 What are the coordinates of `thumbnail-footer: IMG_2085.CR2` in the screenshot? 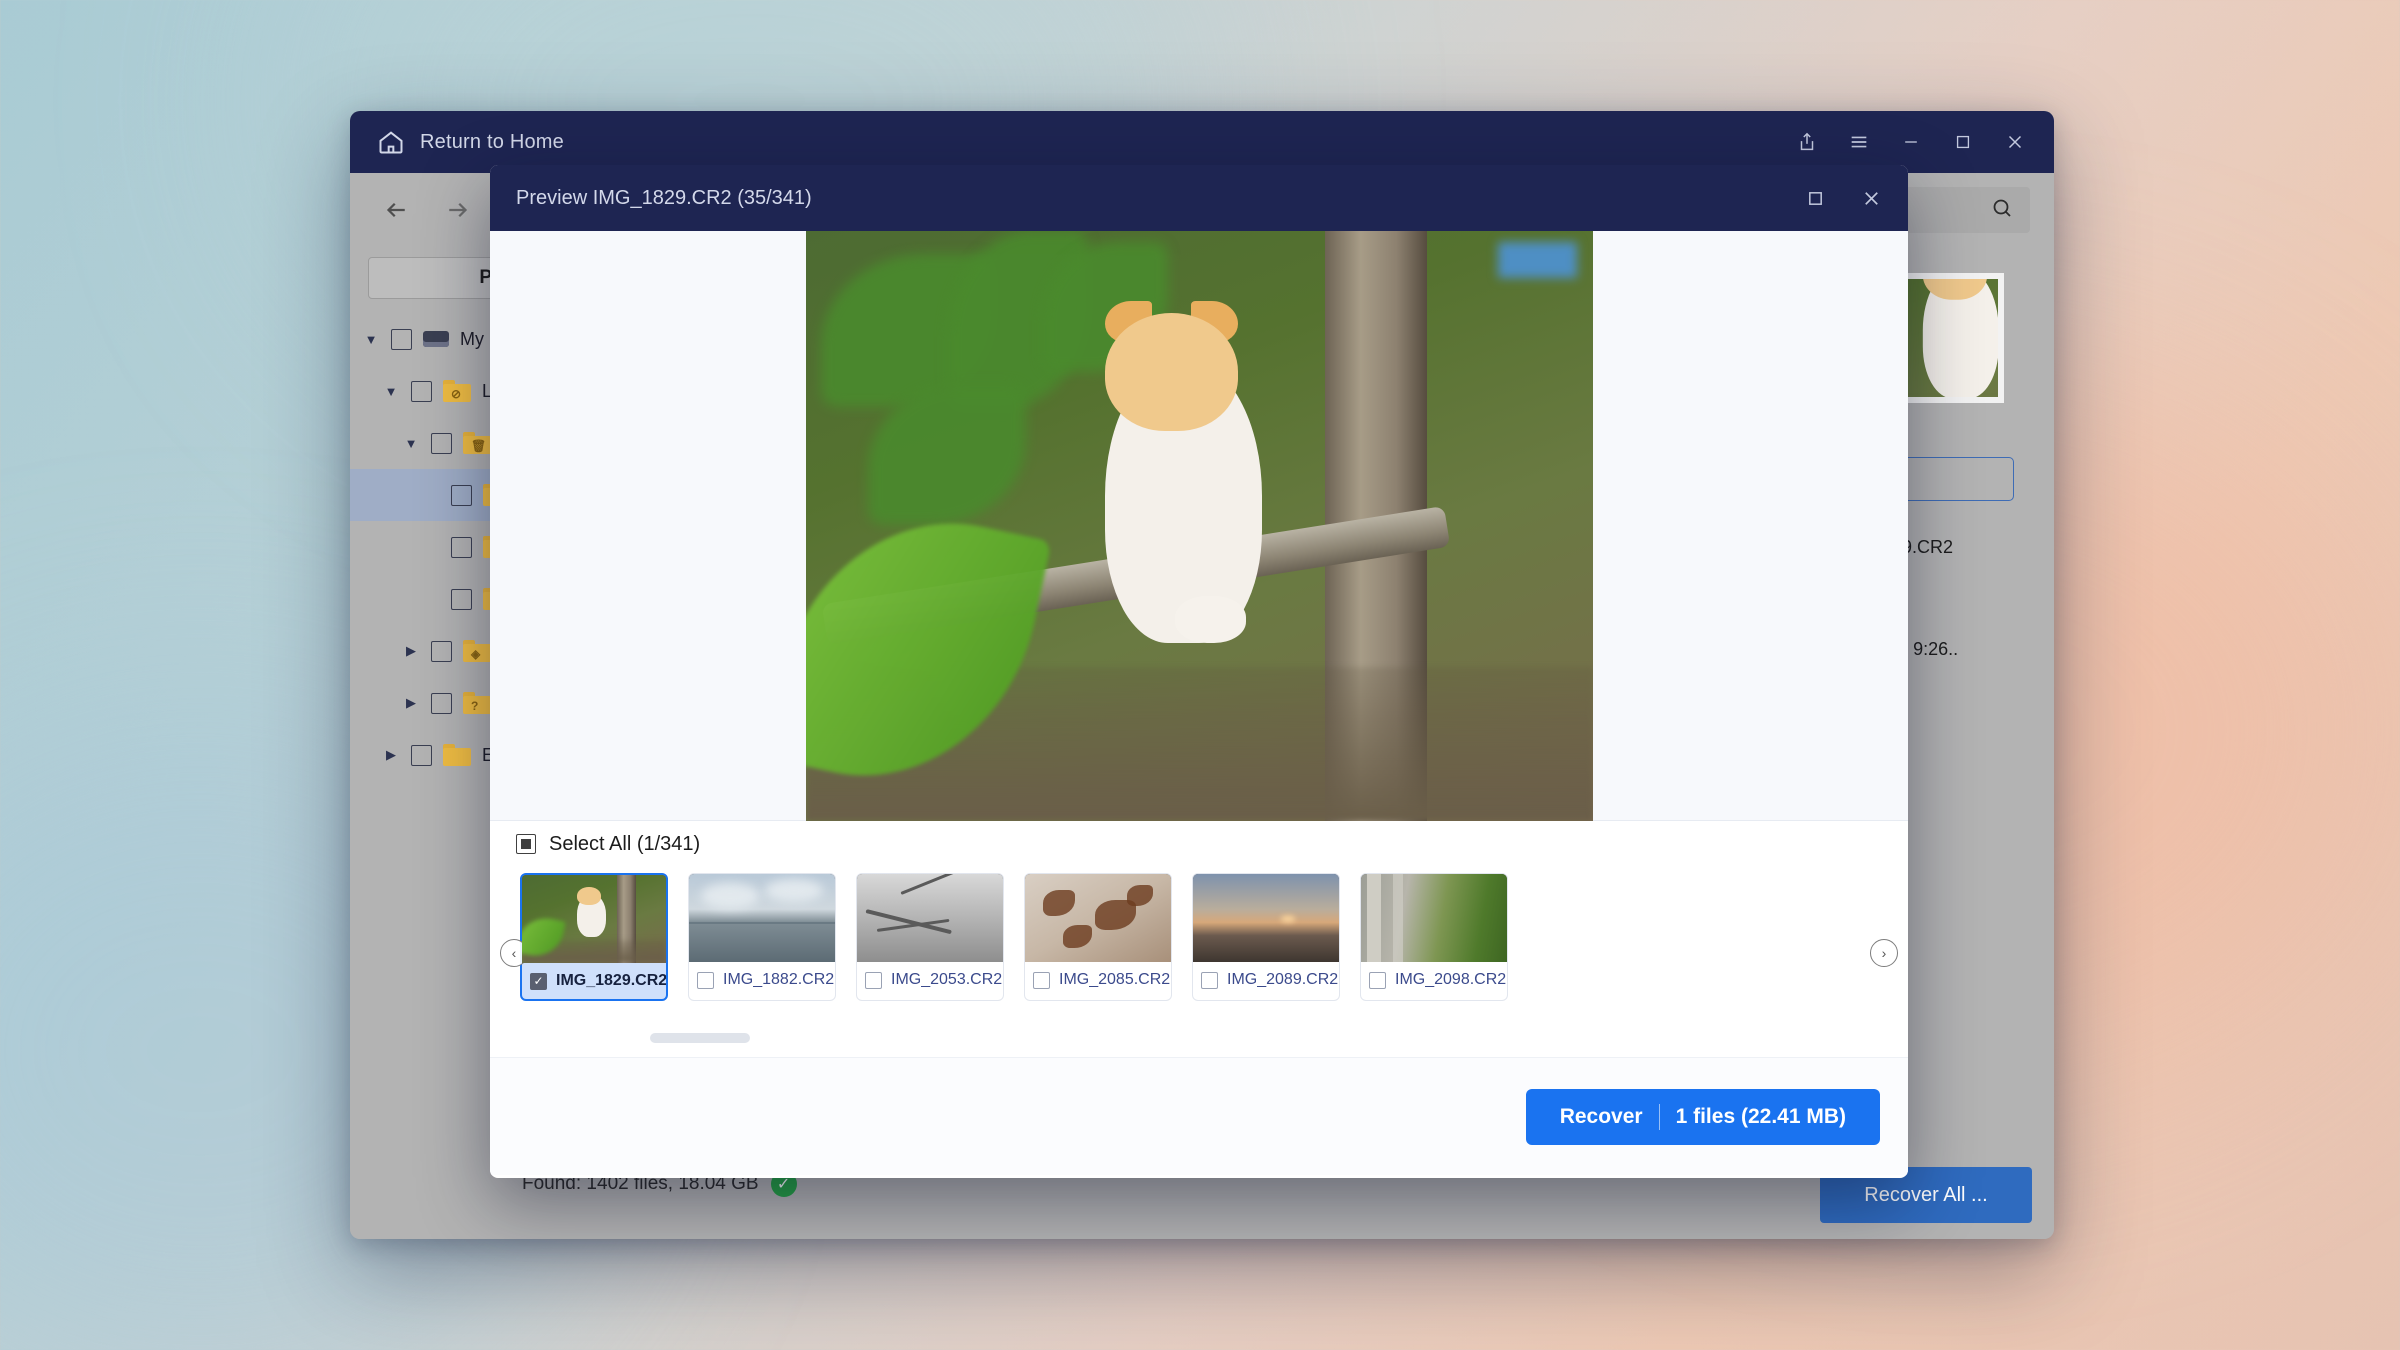 It's located at (1098, 980).